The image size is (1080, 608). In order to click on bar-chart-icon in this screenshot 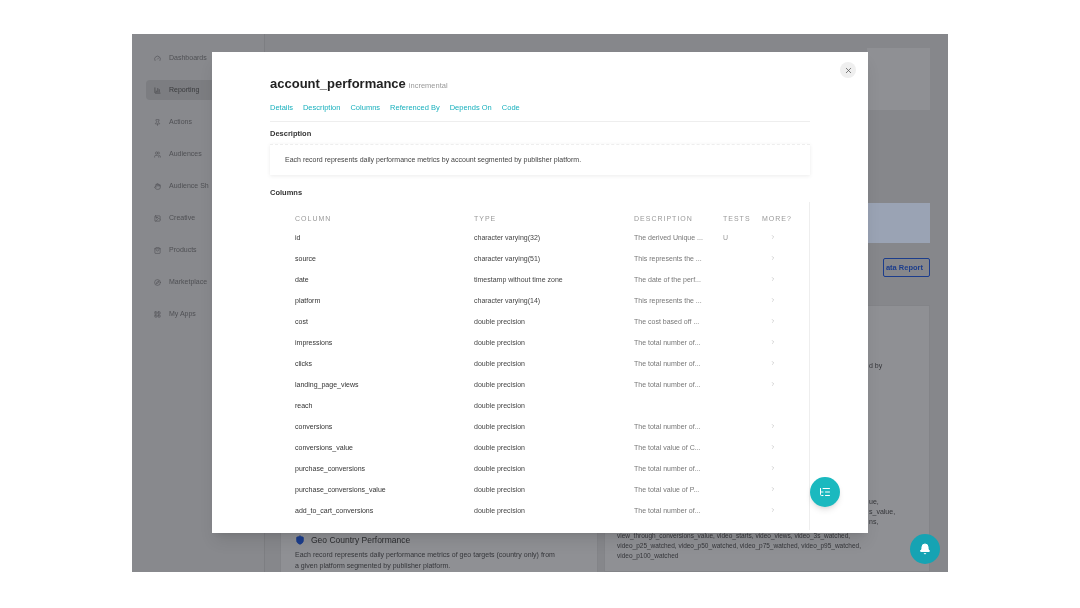, I will do `click(157, 90)`.